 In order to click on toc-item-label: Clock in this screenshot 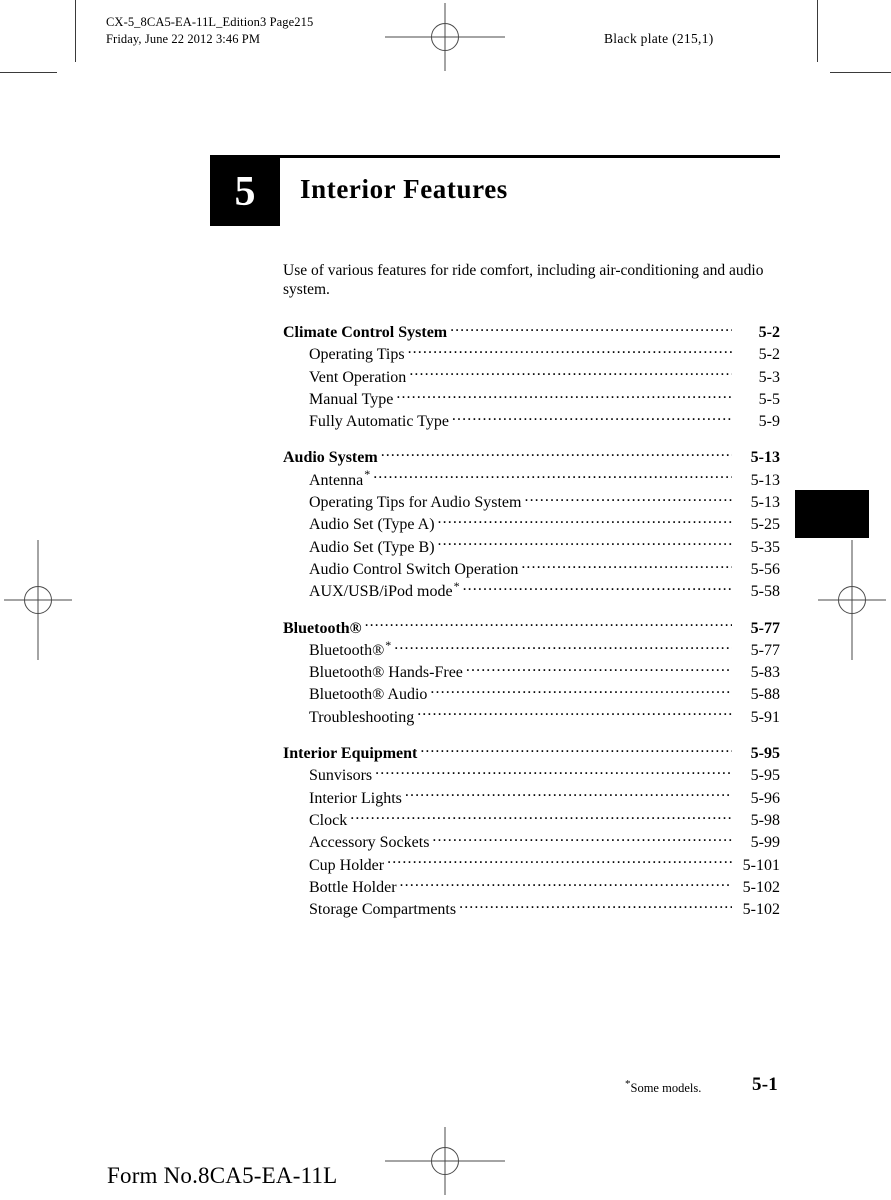, I will do `click(328, 820)`.